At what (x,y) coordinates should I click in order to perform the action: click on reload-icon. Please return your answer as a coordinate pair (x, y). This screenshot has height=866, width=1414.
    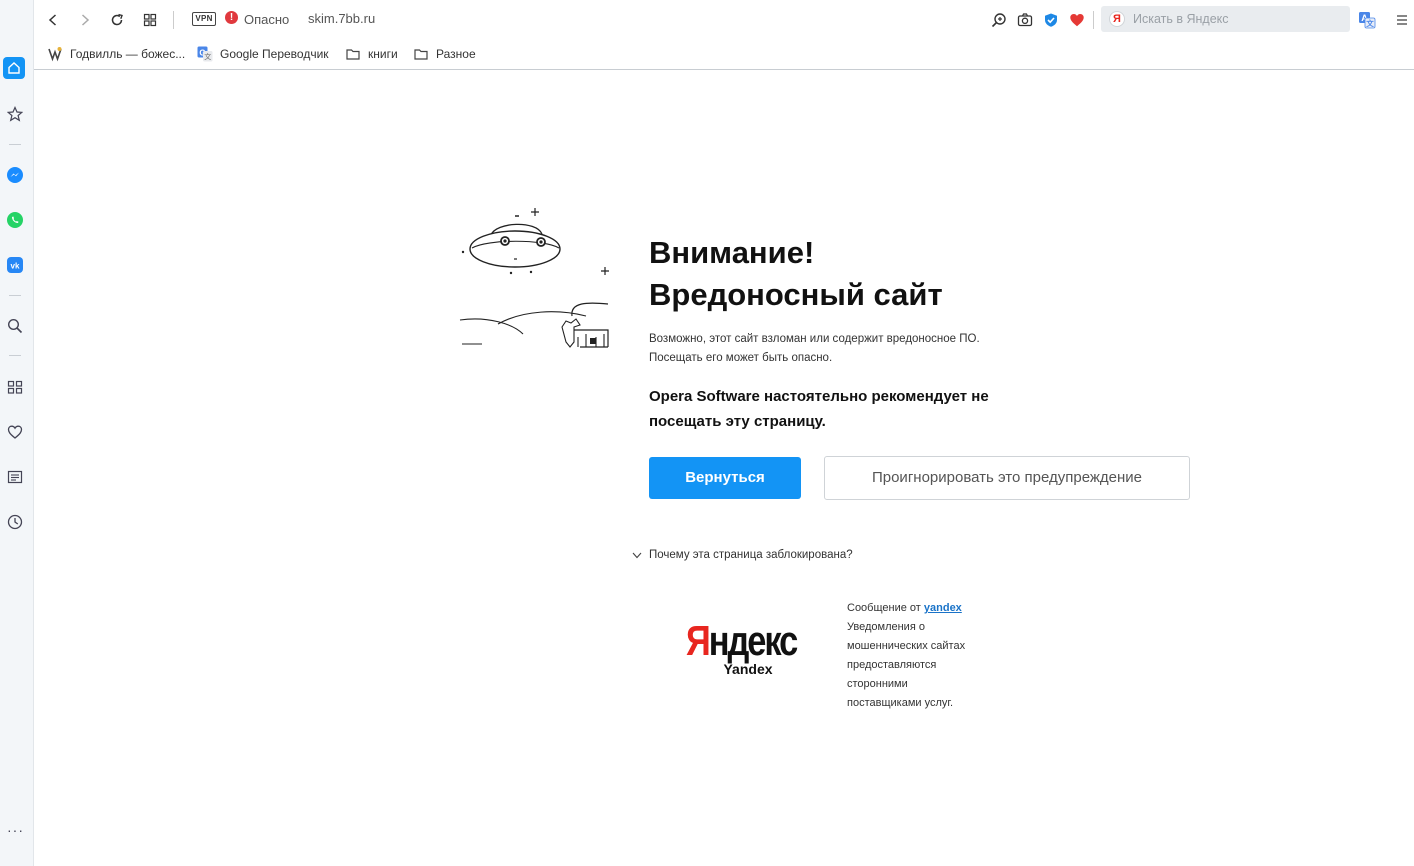
    Looking at the image, I should click on (117, 20).